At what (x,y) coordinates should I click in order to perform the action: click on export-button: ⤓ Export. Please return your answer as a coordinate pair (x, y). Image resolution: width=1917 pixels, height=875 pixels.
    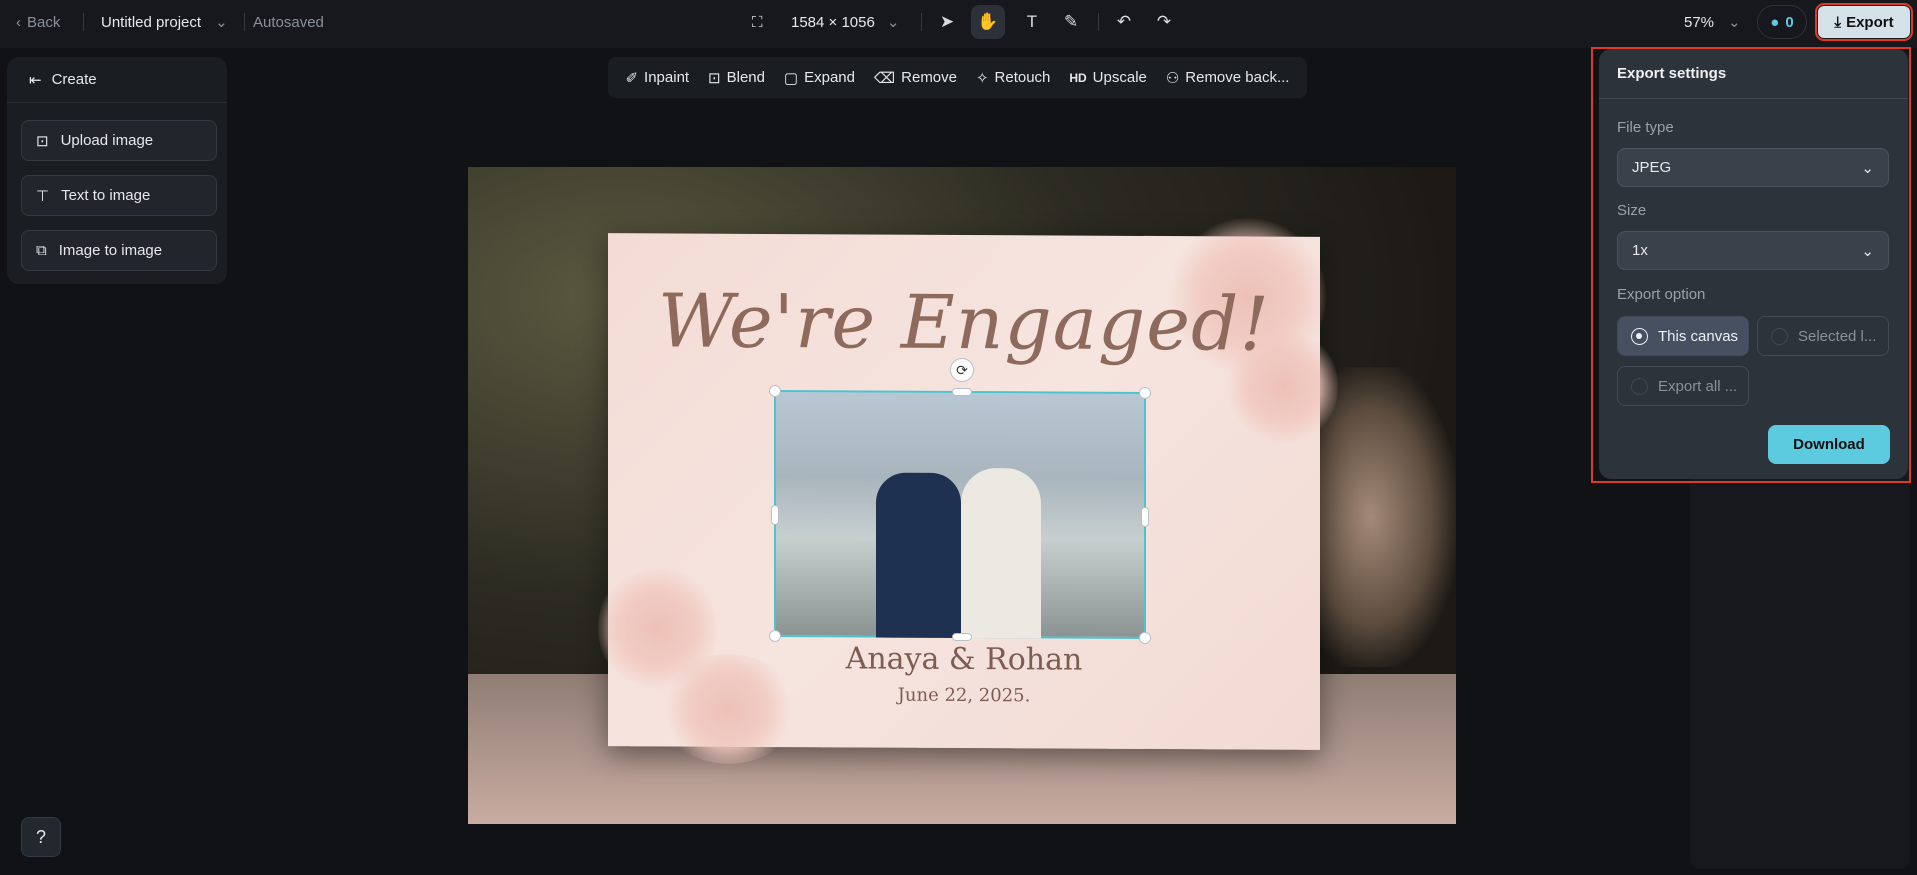
    Looking at the image, I should click on (1864, 22).